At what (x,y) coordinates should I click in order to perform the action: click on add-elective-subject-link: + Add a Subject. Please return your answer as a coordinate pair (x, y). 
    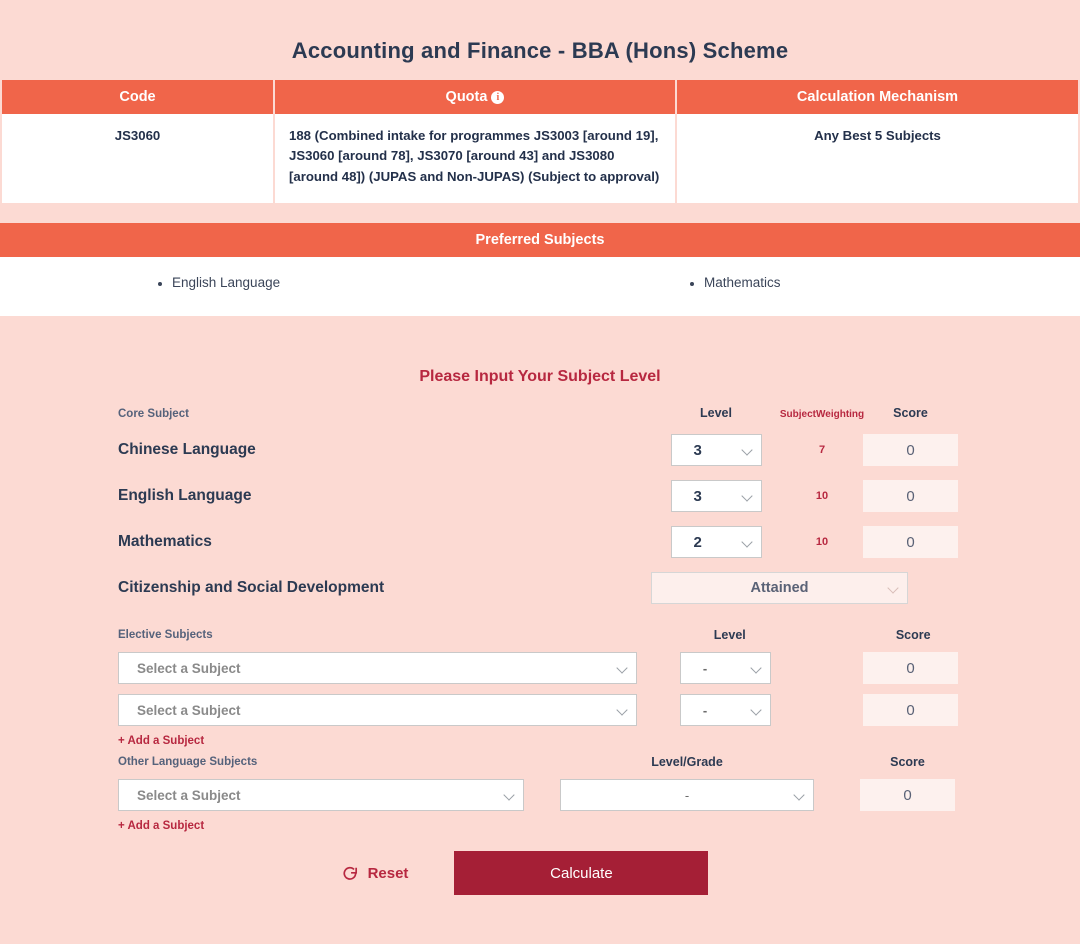
    Looking at the image, I should click on (161, 741).